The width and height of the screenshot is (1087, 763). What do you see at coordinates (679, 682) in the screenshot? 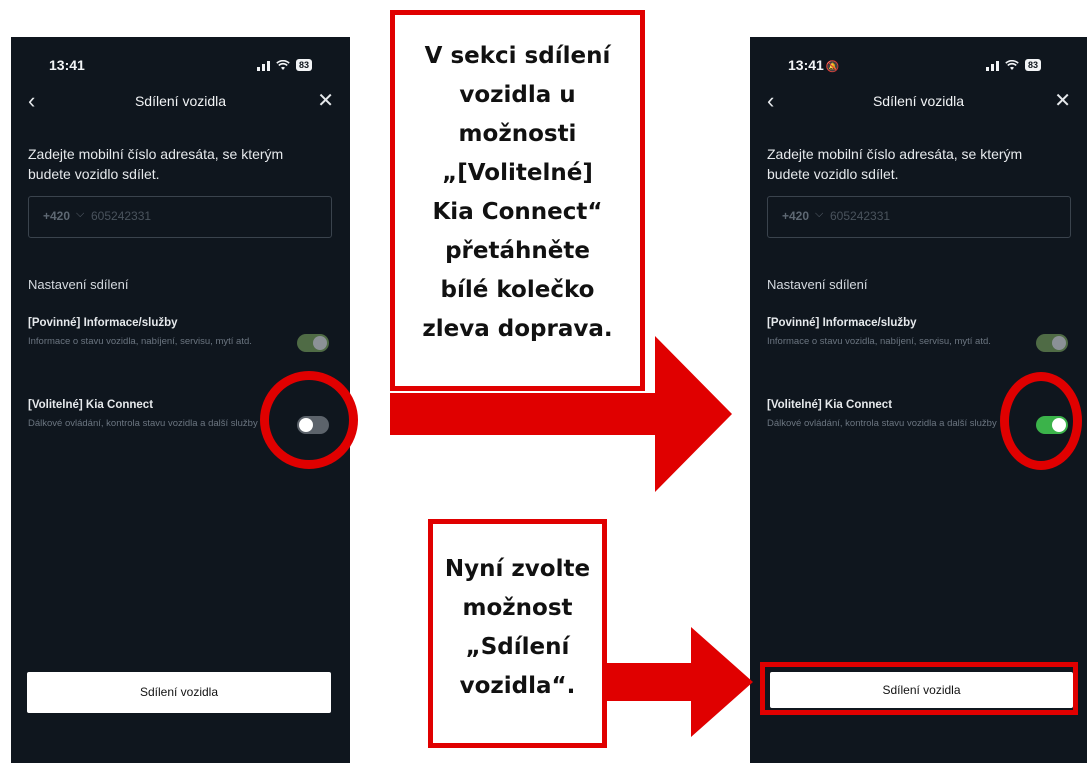
I see `arrow-right-icon` at bounding box center [679, 682].